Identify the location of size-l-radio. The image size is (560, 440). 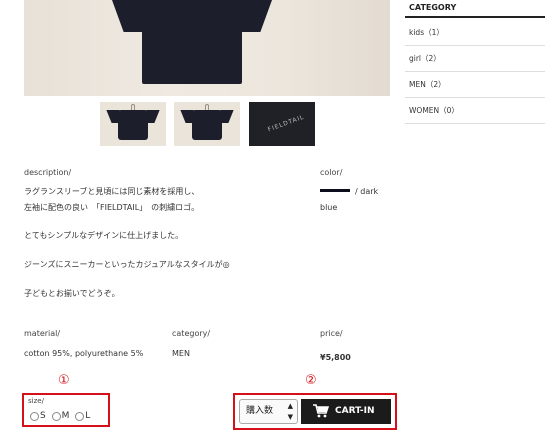
(80, 416).